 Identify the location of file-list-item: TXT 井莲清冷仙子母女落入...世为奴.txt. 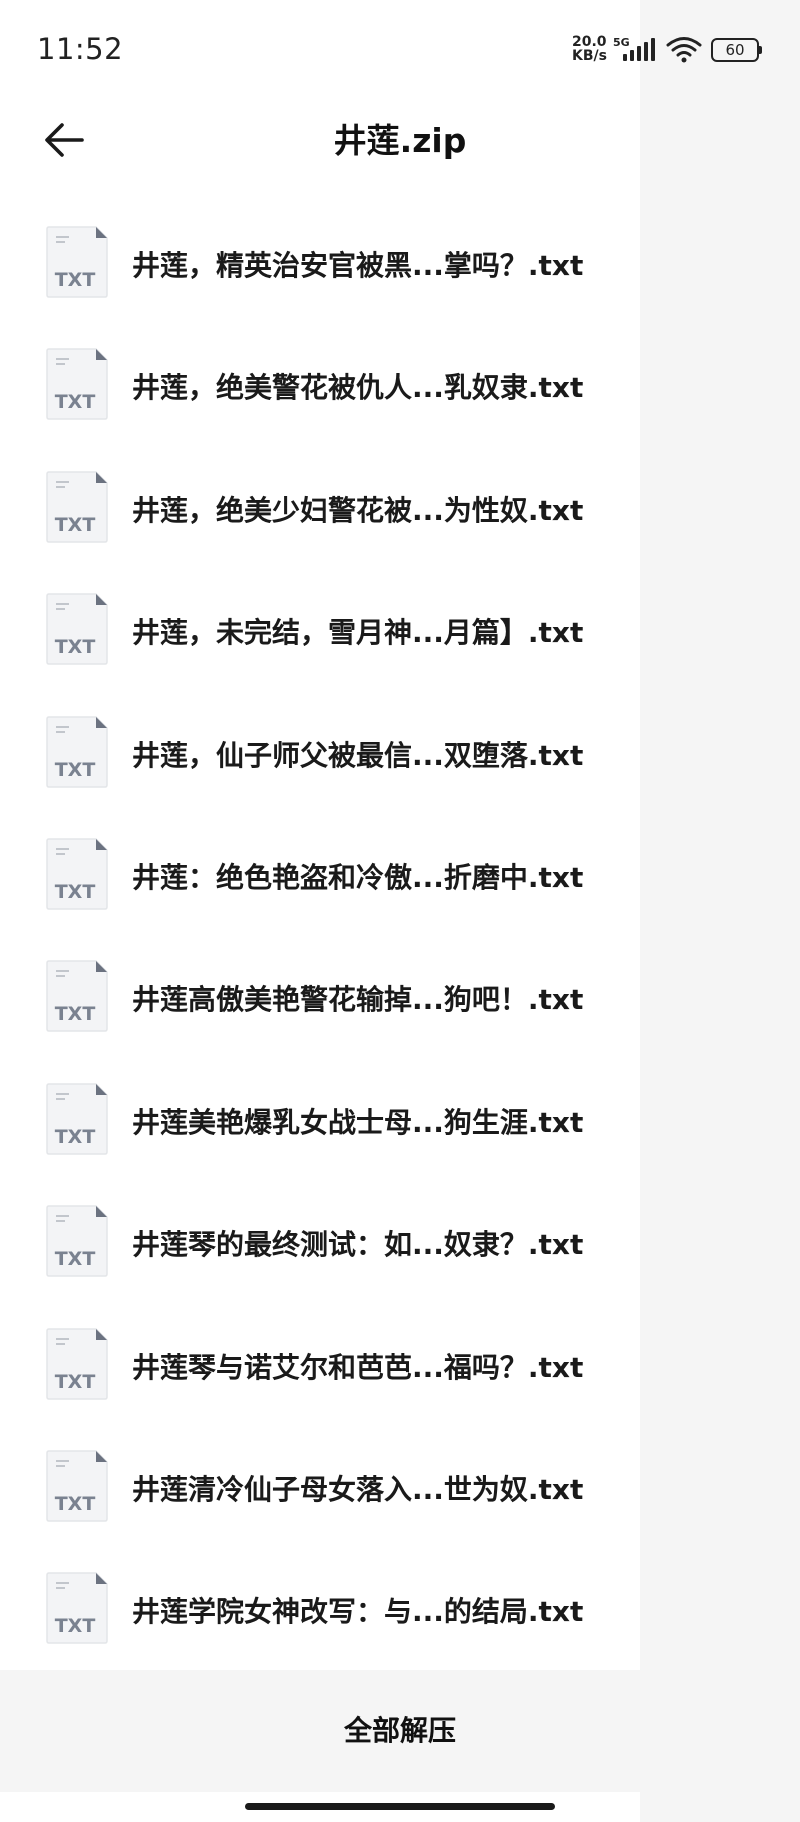
(320, 1485).